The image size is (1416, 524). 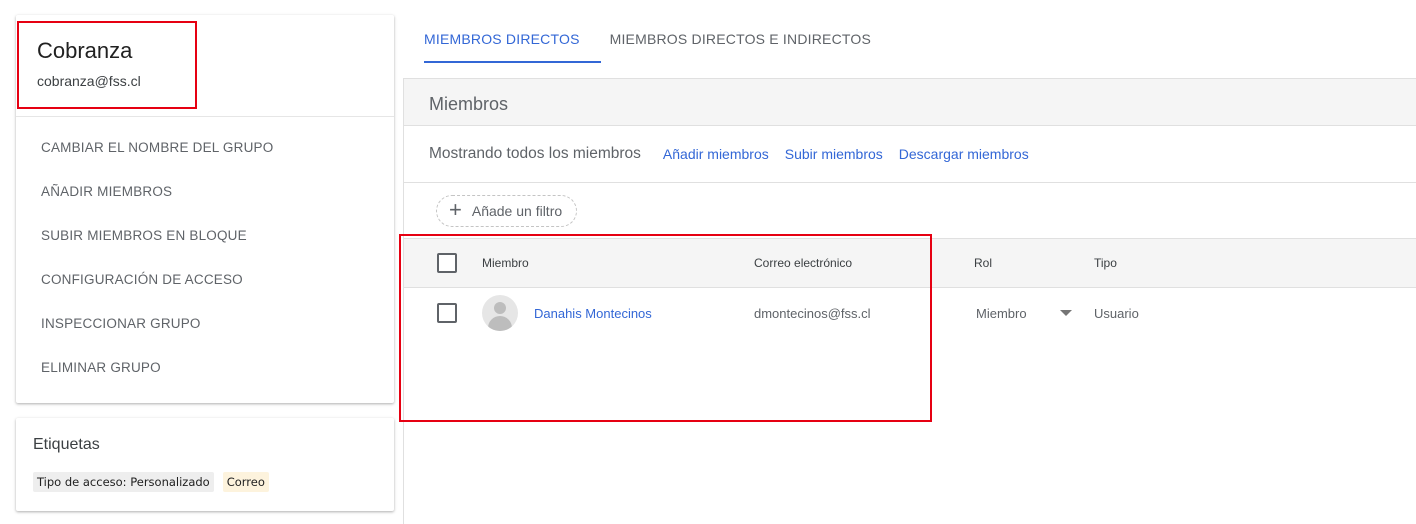 I want to click on labels-title: Etiquetas, so click(x=66, y=444).